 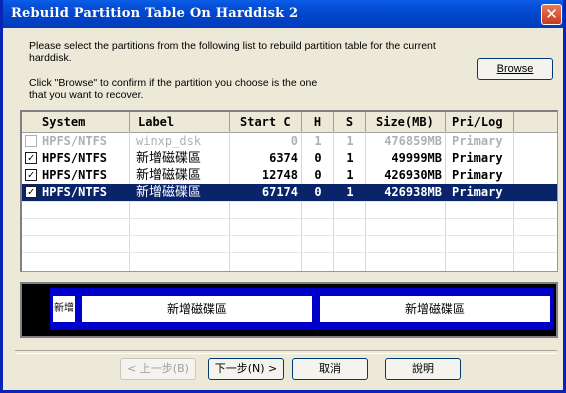 I want to click on column-header-label: Label, so click(x=180, y=122).